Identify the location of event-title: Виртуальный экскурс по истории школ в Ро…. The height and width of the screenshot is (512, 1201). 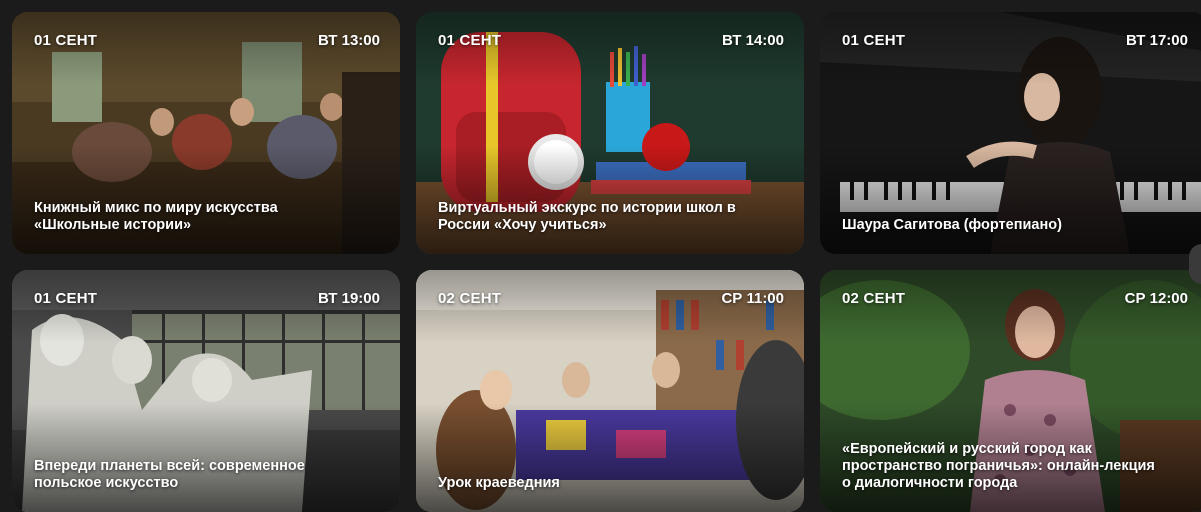
(611, 217).